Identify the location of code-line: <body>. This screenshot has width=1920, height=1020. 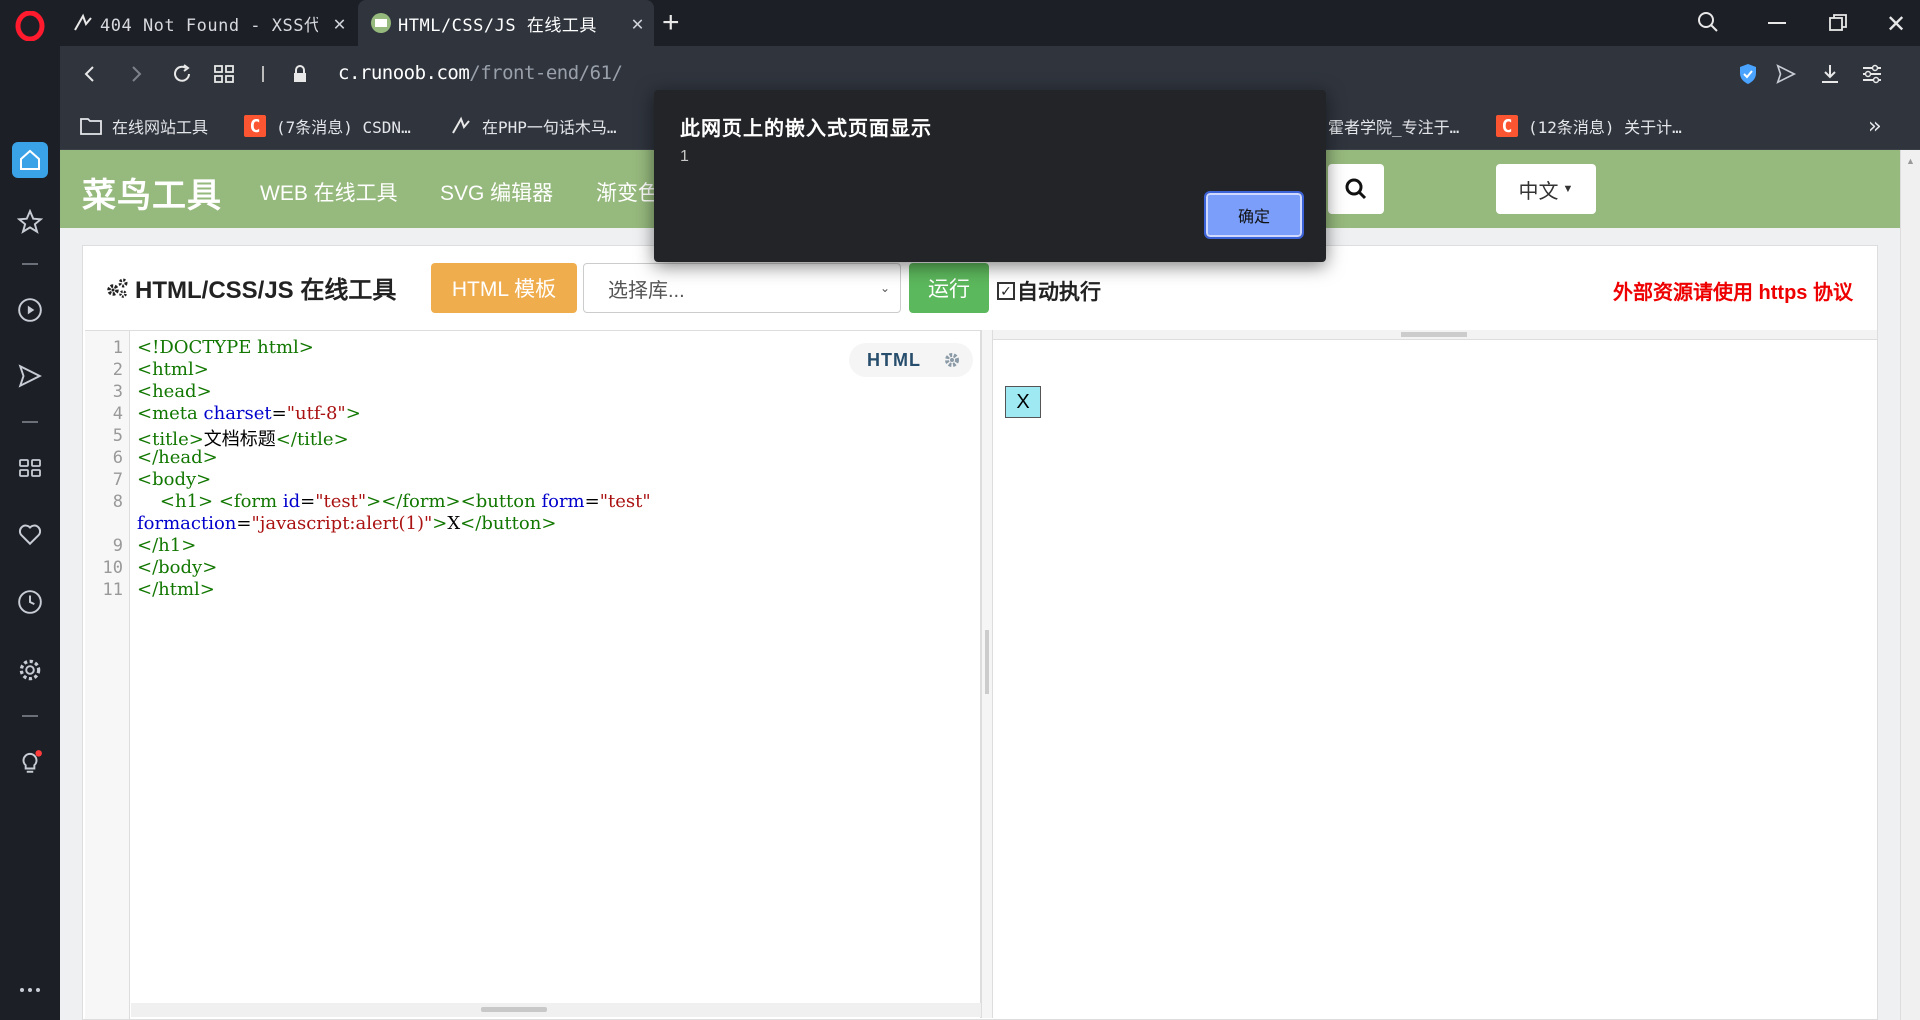
(174, 479).